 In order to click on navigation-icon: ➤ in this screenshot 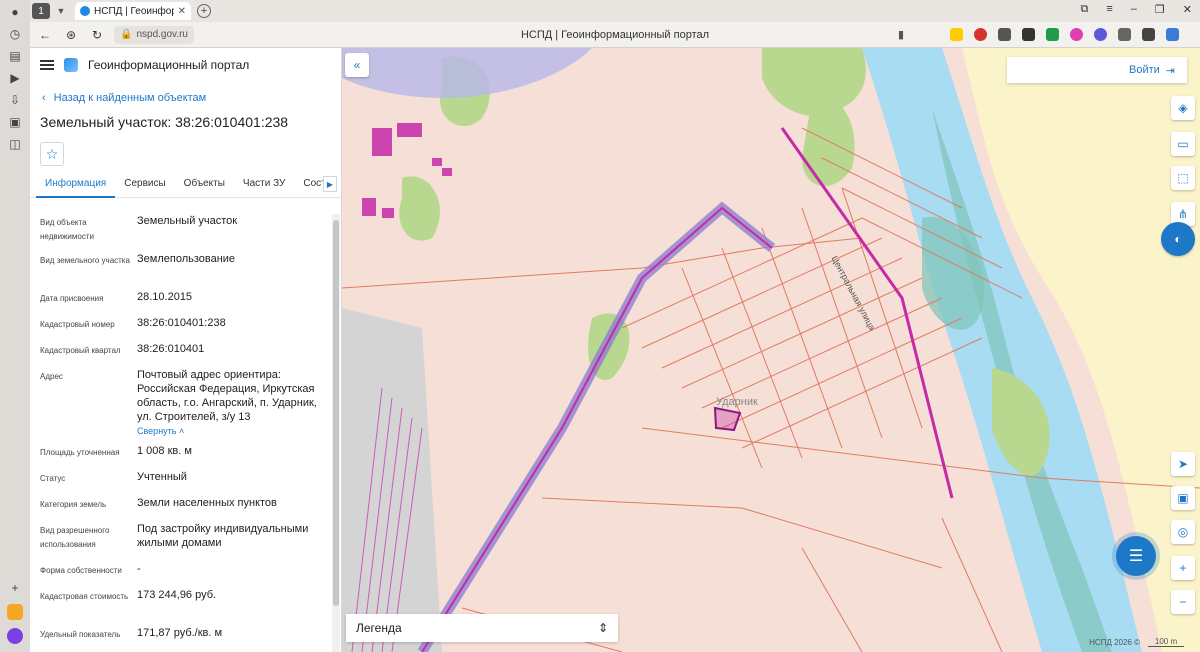, I will do `click(1183, 464)`.